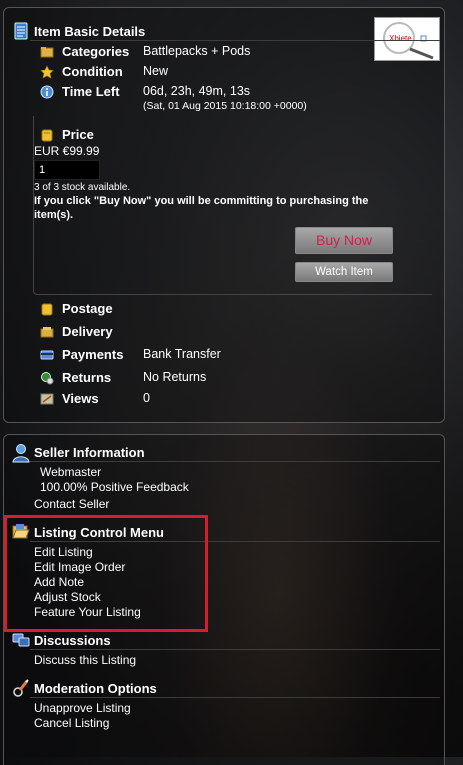  Describe the element at coordinates (47, 332) in the screenshot. I see `delivery-icon` at that location.